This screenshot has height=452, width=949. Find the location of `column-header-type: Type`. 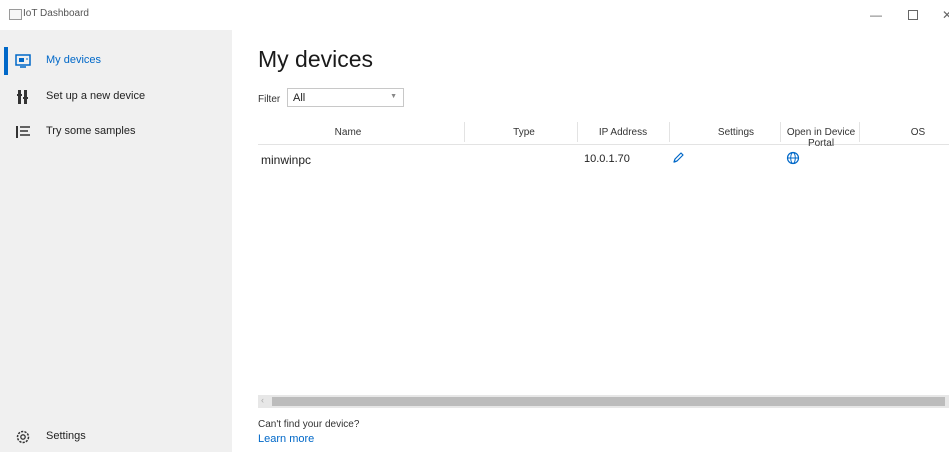

column-header-type: Type is located at coordinates (524, 132).